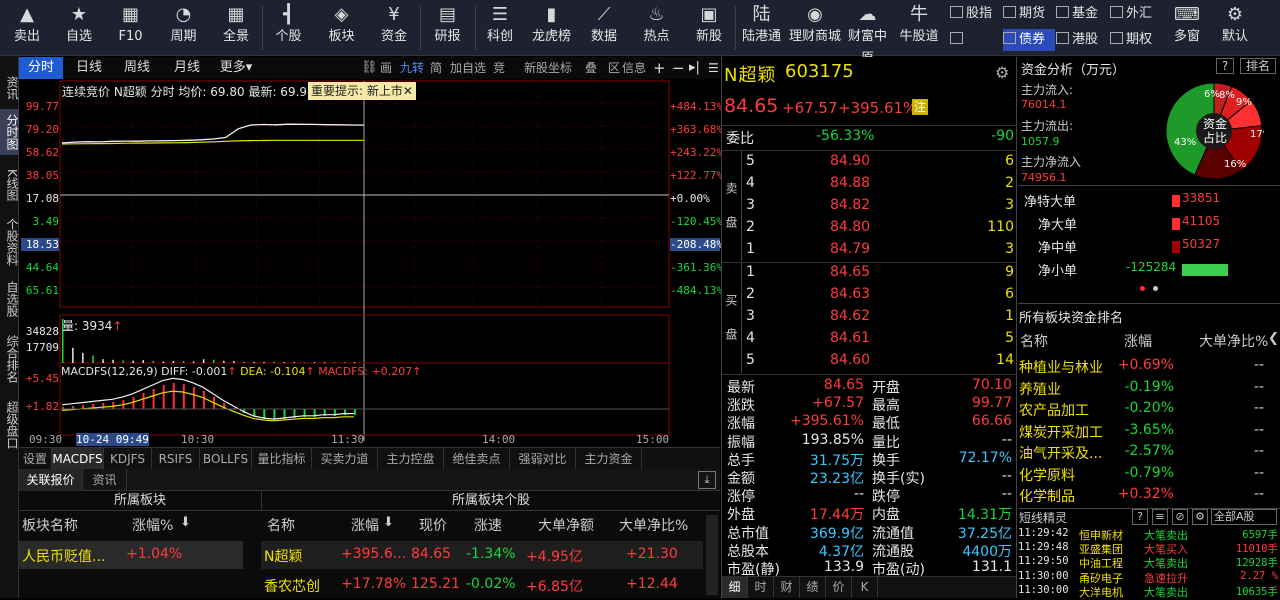  I want to click on page-dot-active, so click(1142, 288).